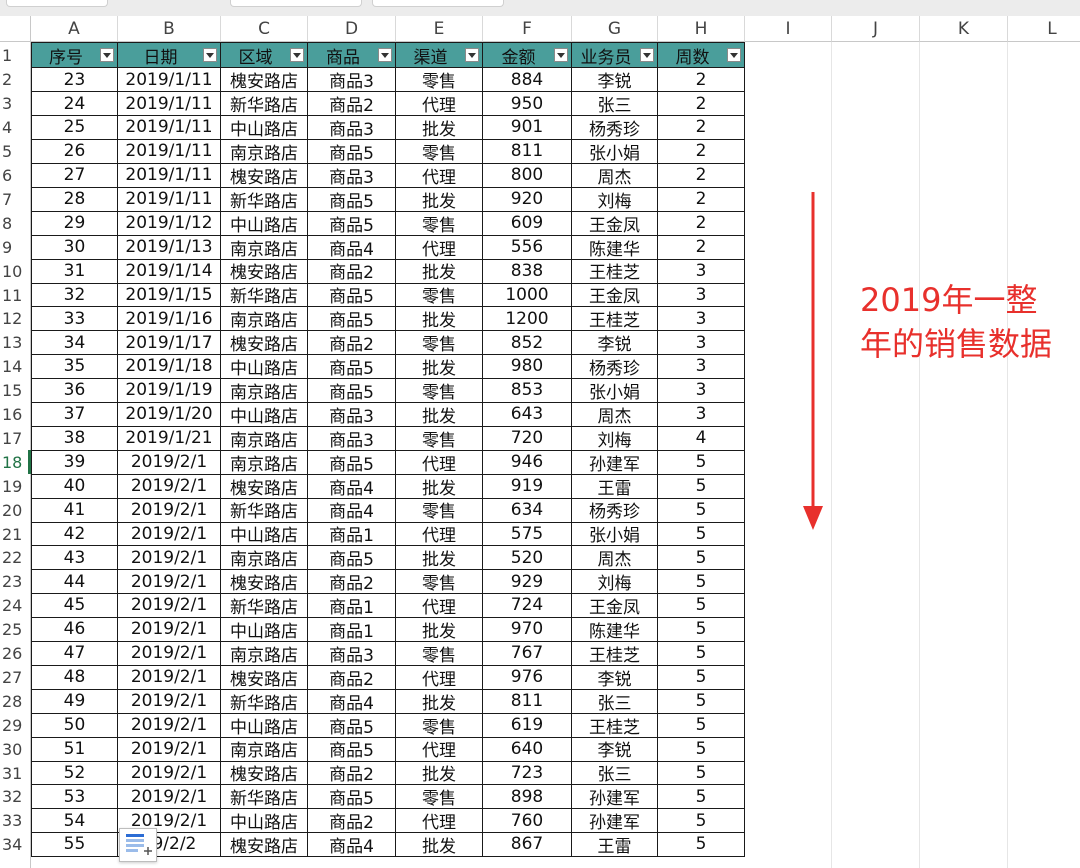 The width and height of the screenshot is (1080, 868). Describe the element at coordinates (352, 414) in the screenshot. I see `table-cell: 商品3` at that location.